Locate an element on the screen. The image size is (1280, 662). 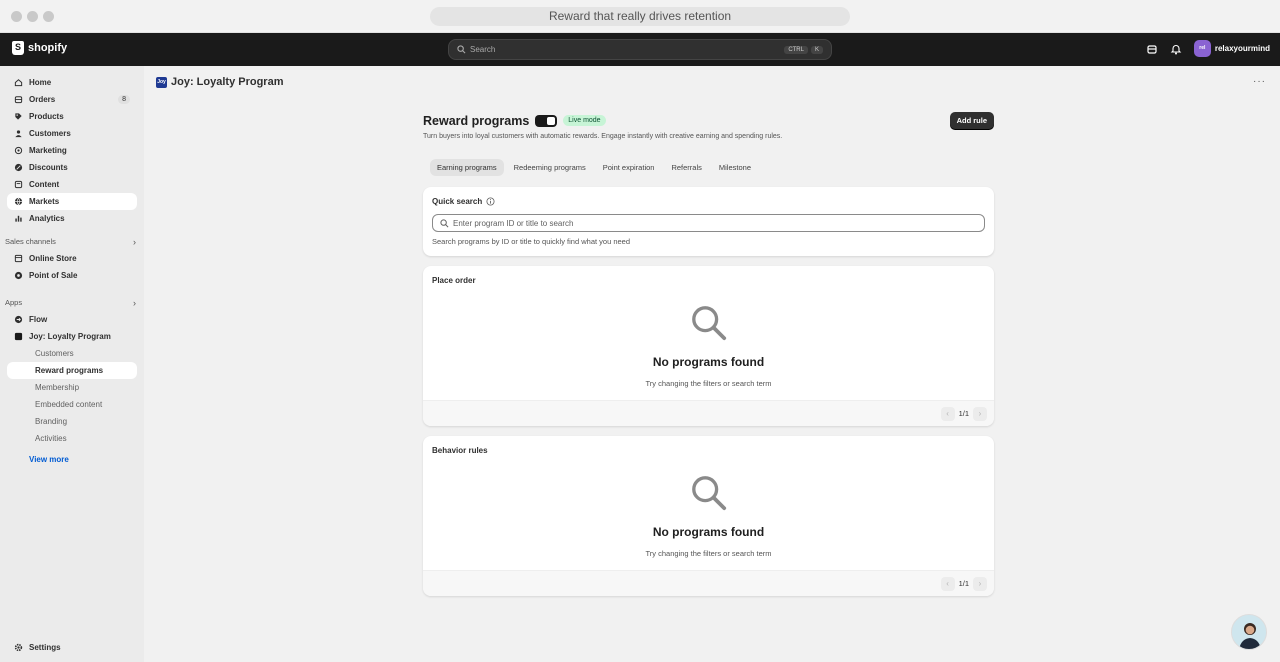
support-person-icon is located at coordinates (1250, 636).